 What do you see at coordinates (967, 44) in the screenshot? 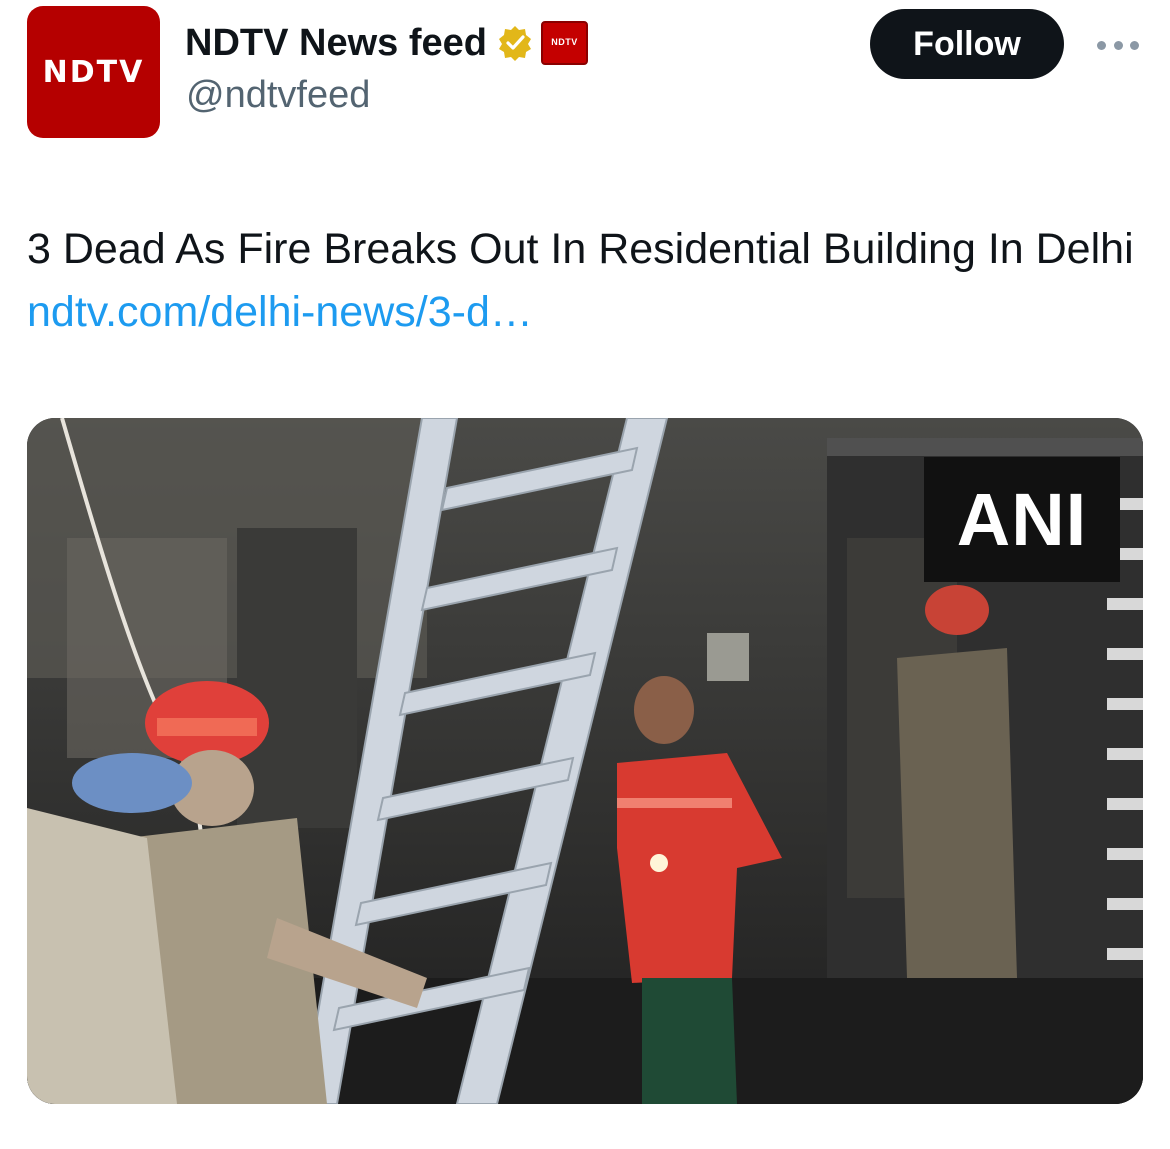
I see `follow-button: Follow` at bounding box center [967, 44].